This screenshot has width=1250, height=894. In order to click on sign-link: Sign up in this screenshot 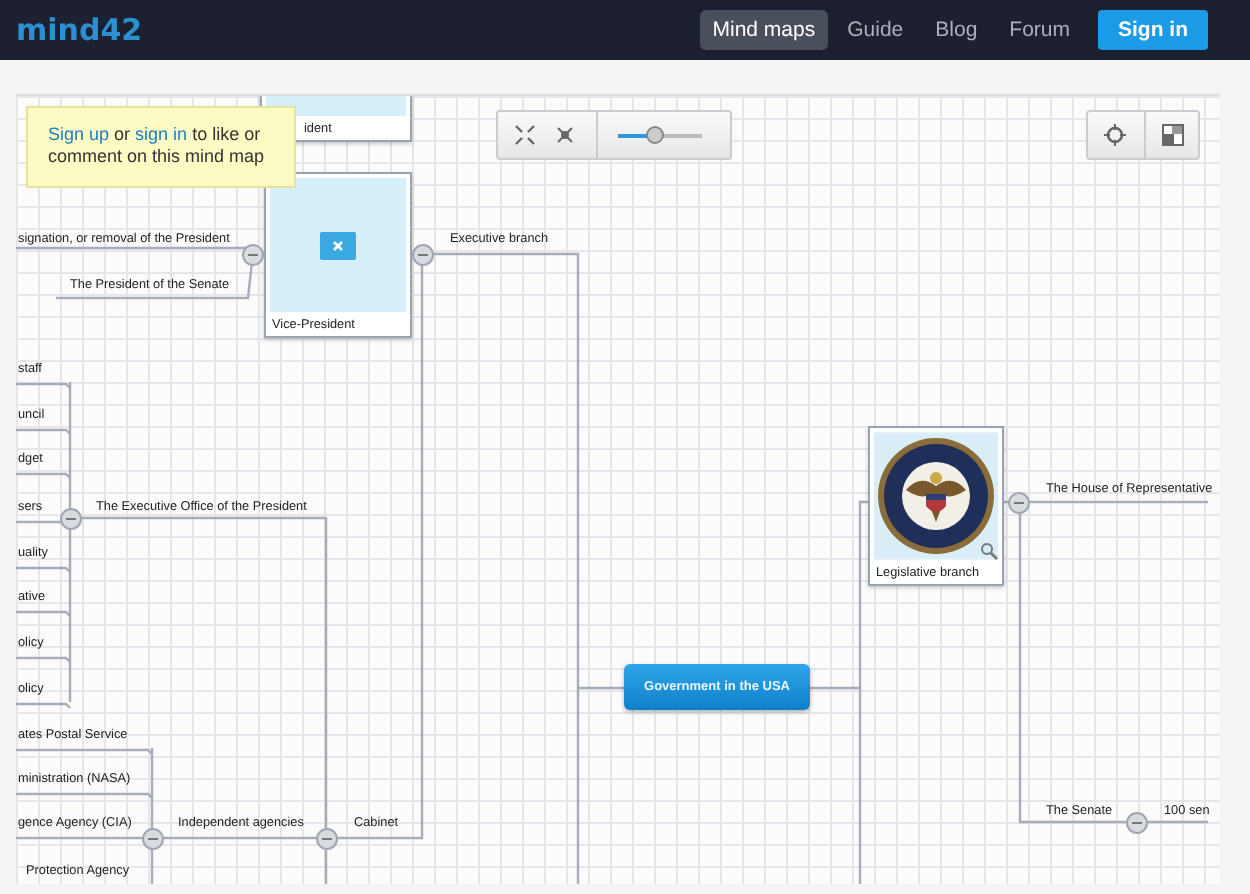, I will do `click(79, 134)`.